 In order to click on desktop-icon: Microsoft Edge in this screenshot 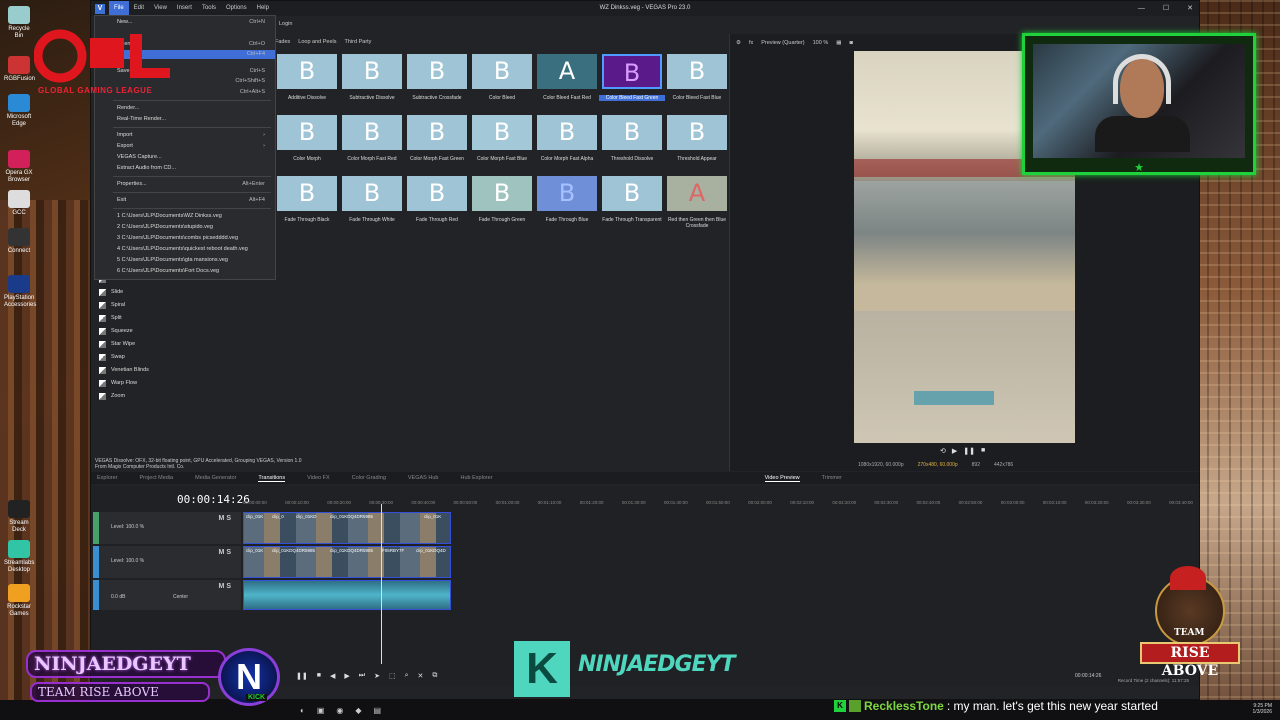, I will do `click(19, 111)`.